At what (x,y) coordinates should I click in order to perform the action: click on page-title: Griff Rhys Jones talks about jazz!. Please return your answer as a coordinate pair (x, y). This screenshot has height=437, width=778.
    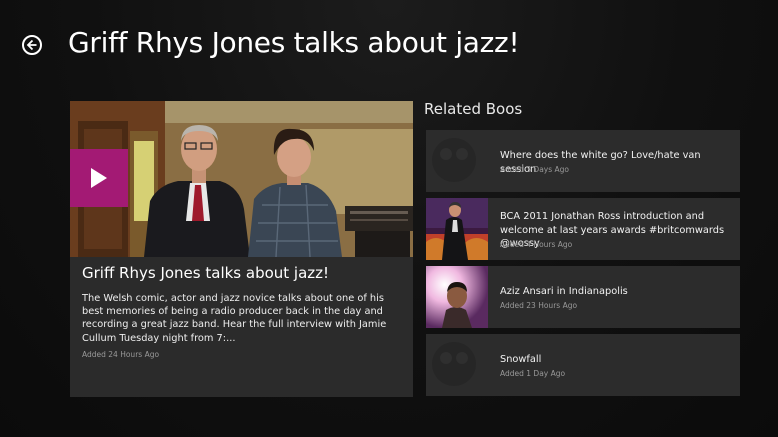
    Looking at the image, I should click on (294, 42).